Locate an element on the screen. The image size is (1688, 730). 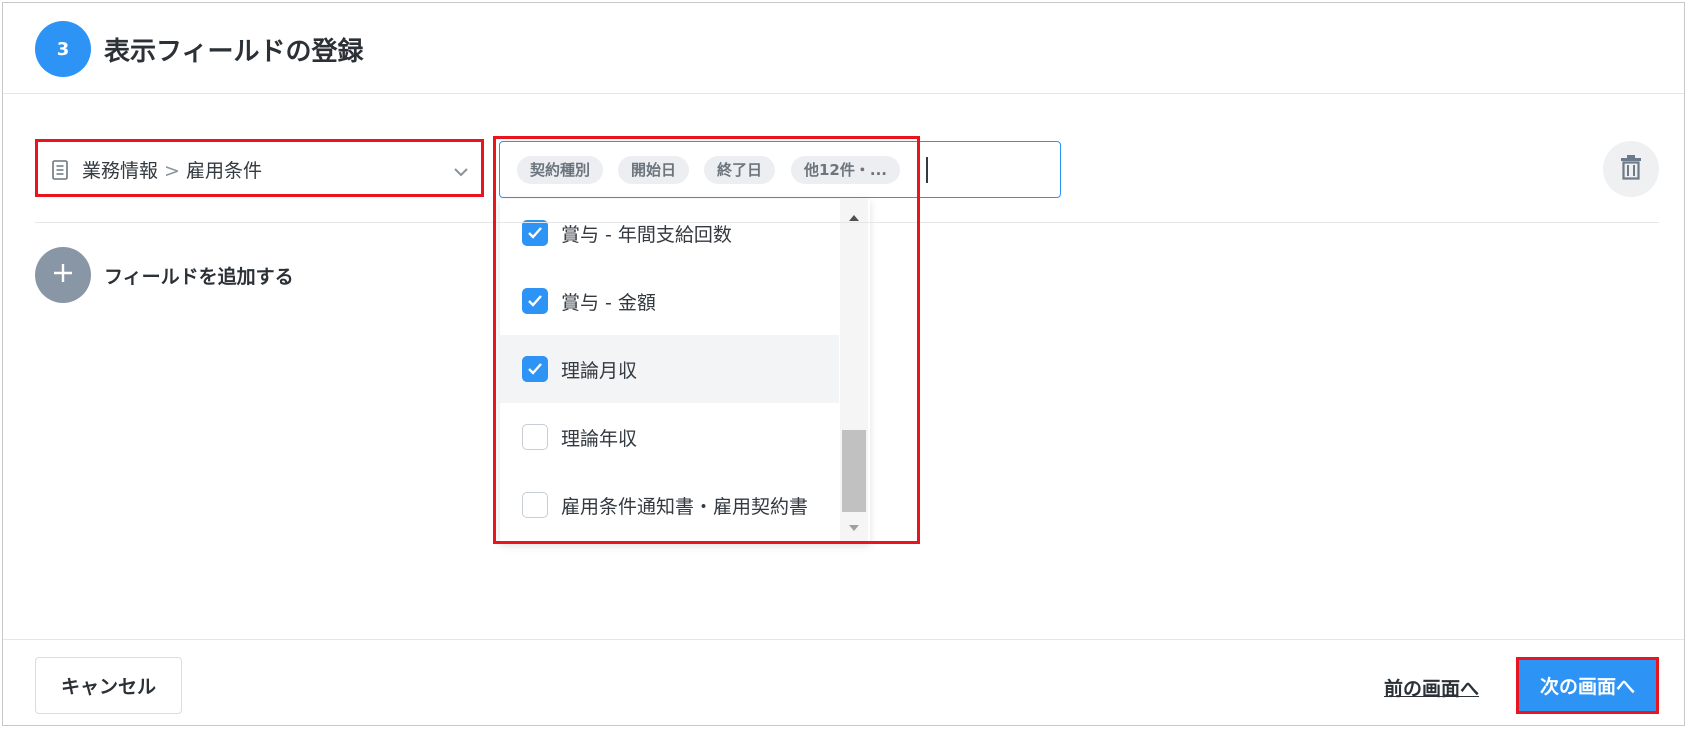
plus-icon is located at coordinates (63, 275).